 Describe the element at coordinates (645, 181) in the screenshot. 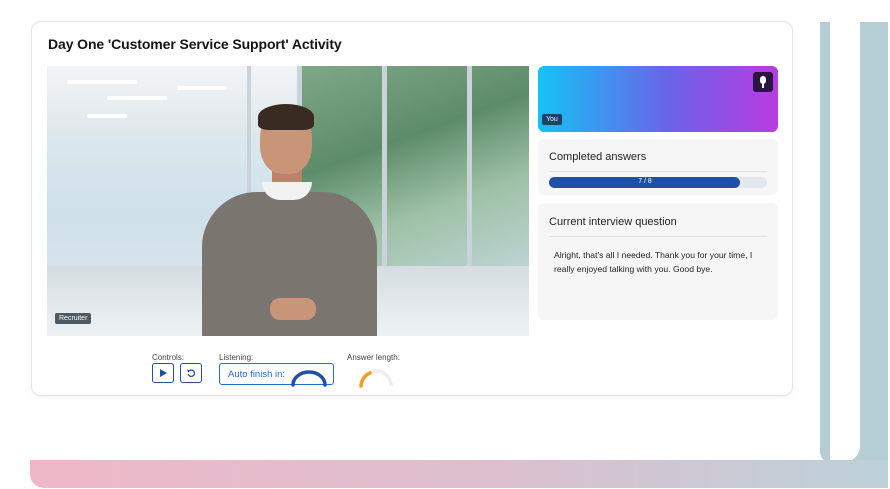

I see `answers-progress-text: 7 / 8` at that location.